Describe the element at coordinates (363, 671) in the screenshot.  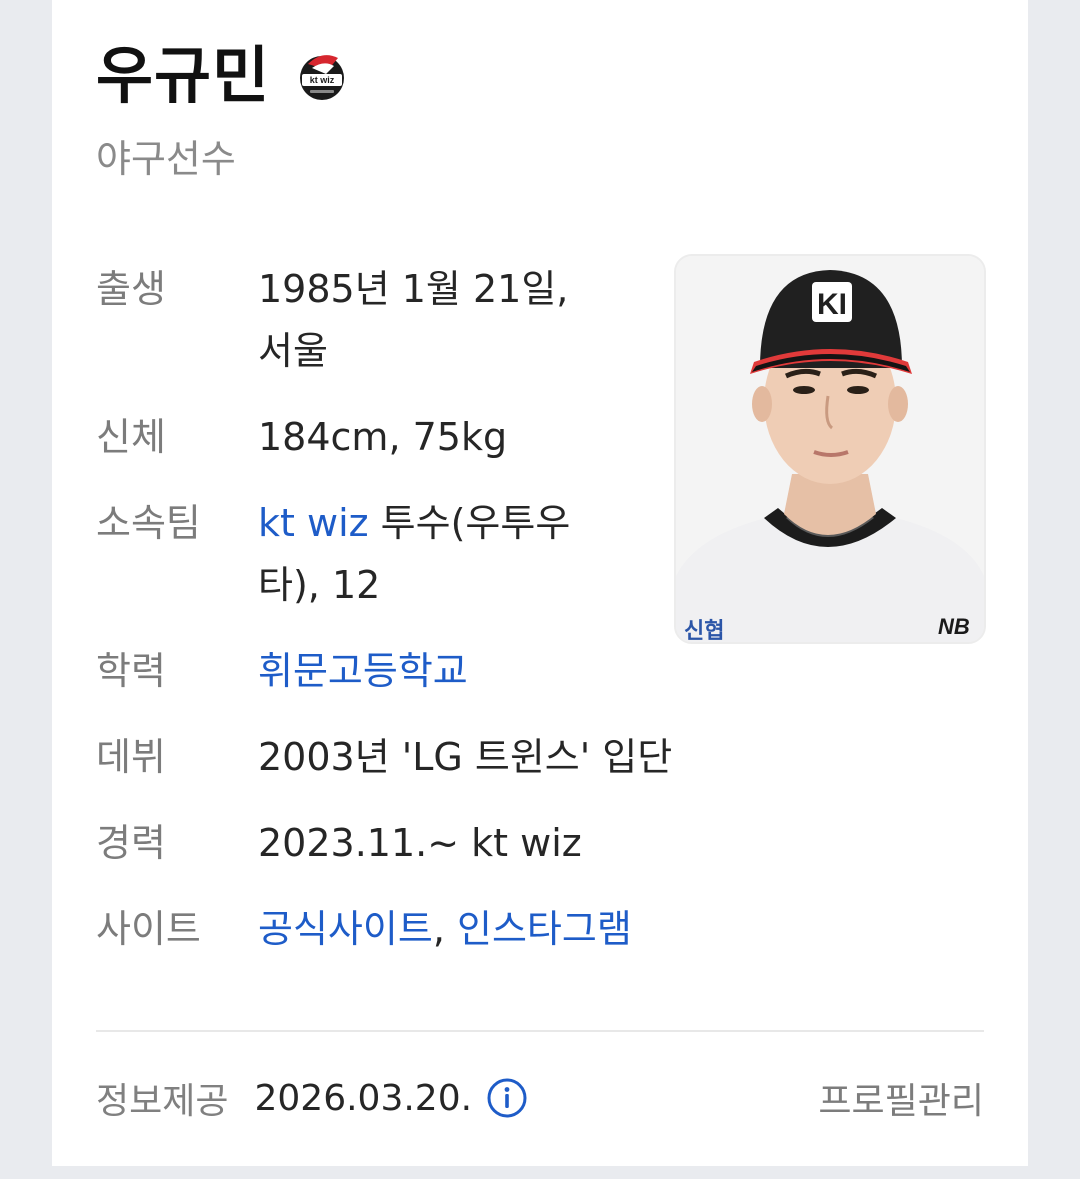
I see `education-link: 휘문고등학교` at that location.